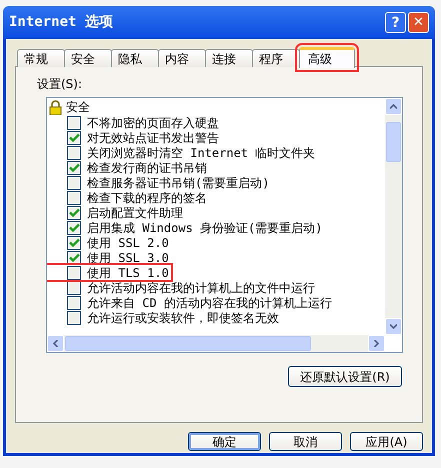  Describe the element at coordinates (276, 58) in the screenshot. I see `tab: 程序` at that location.